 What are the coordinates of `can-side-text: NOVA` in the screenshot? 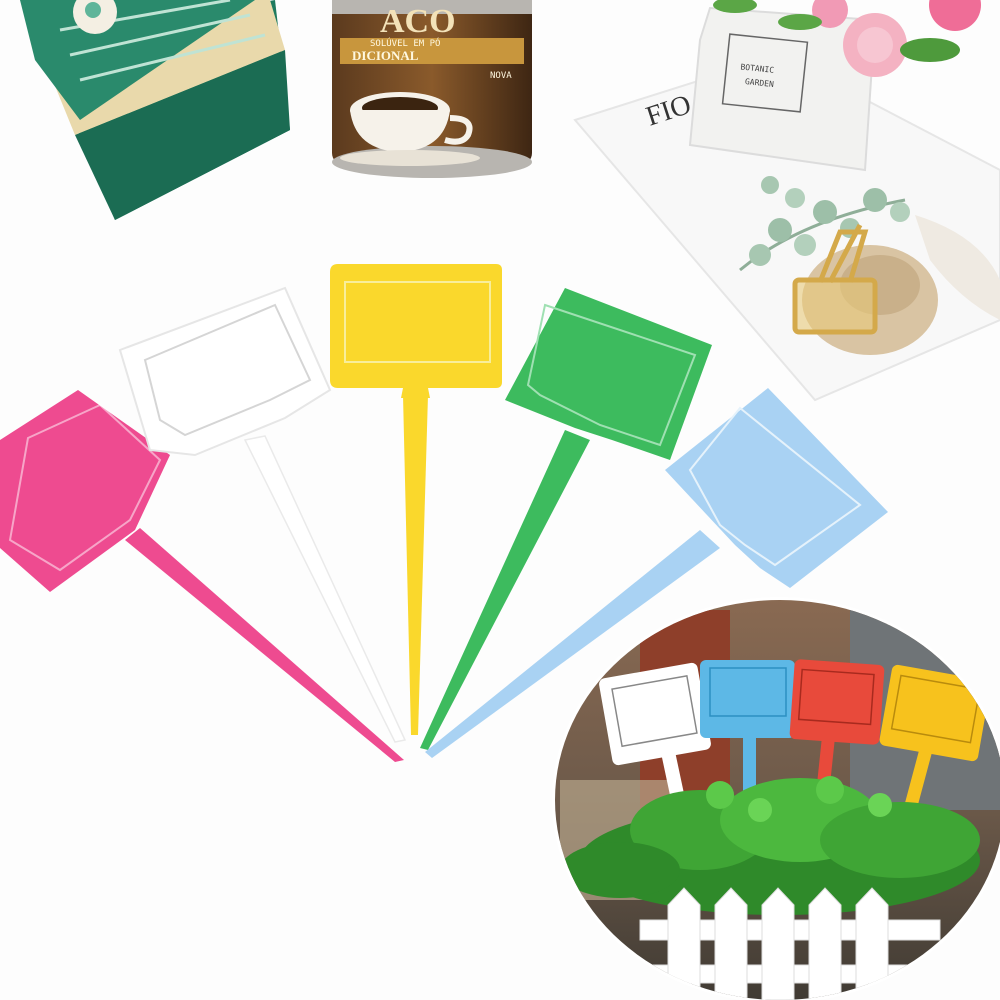 It's located at (501, 76).